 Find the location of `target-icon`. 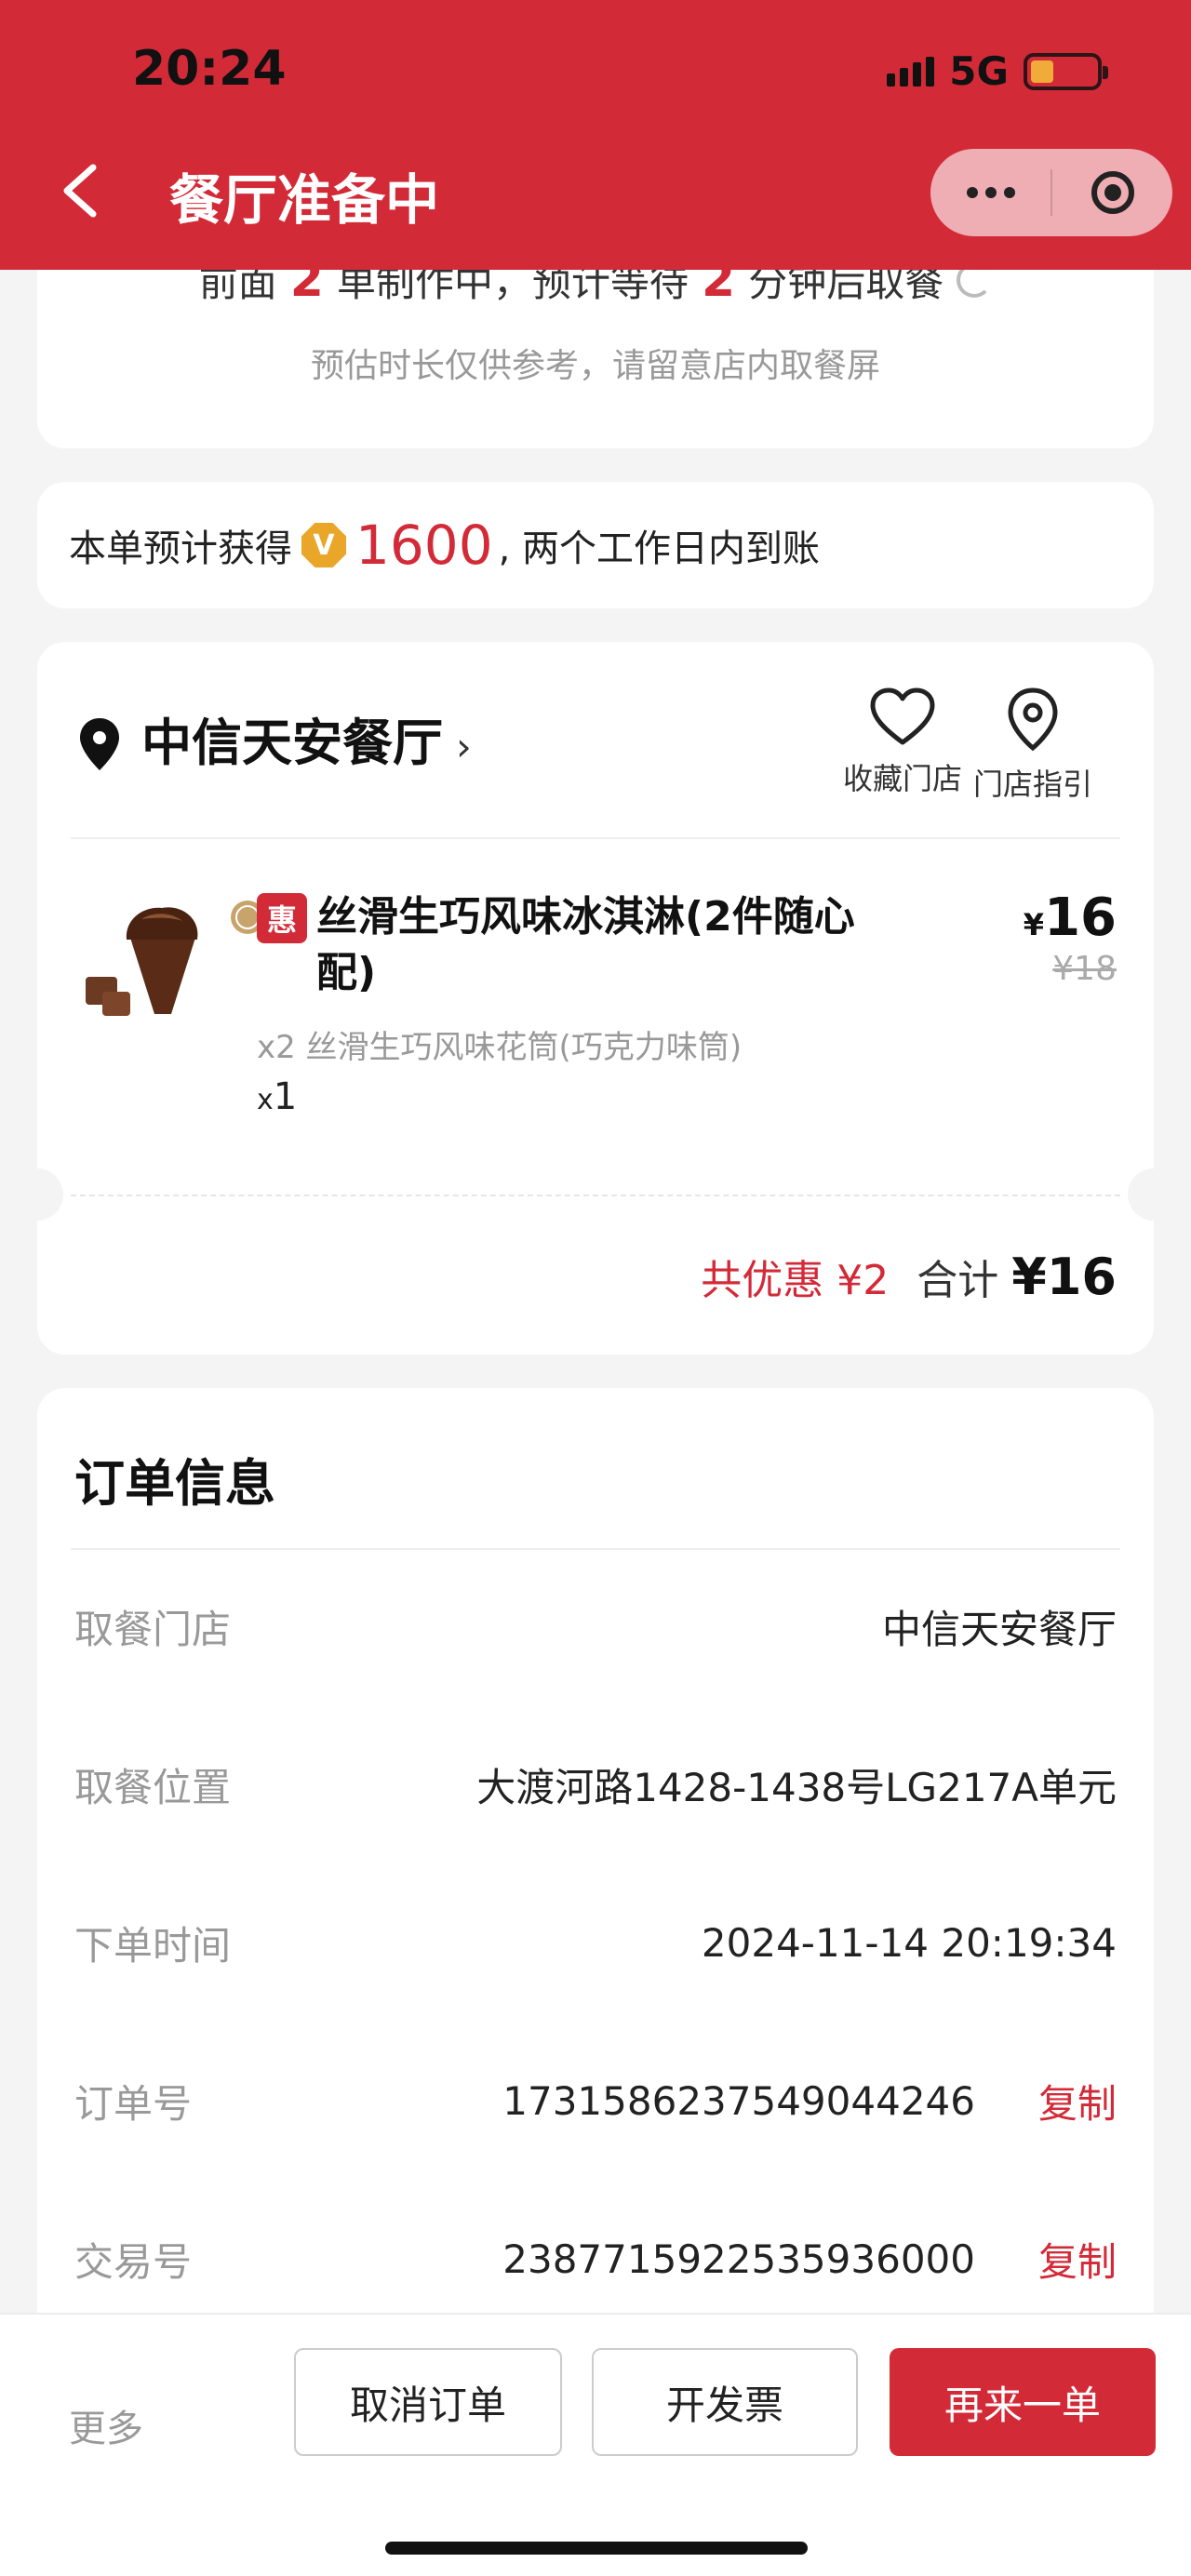

target-icon is located at coordinates (1112, 192).